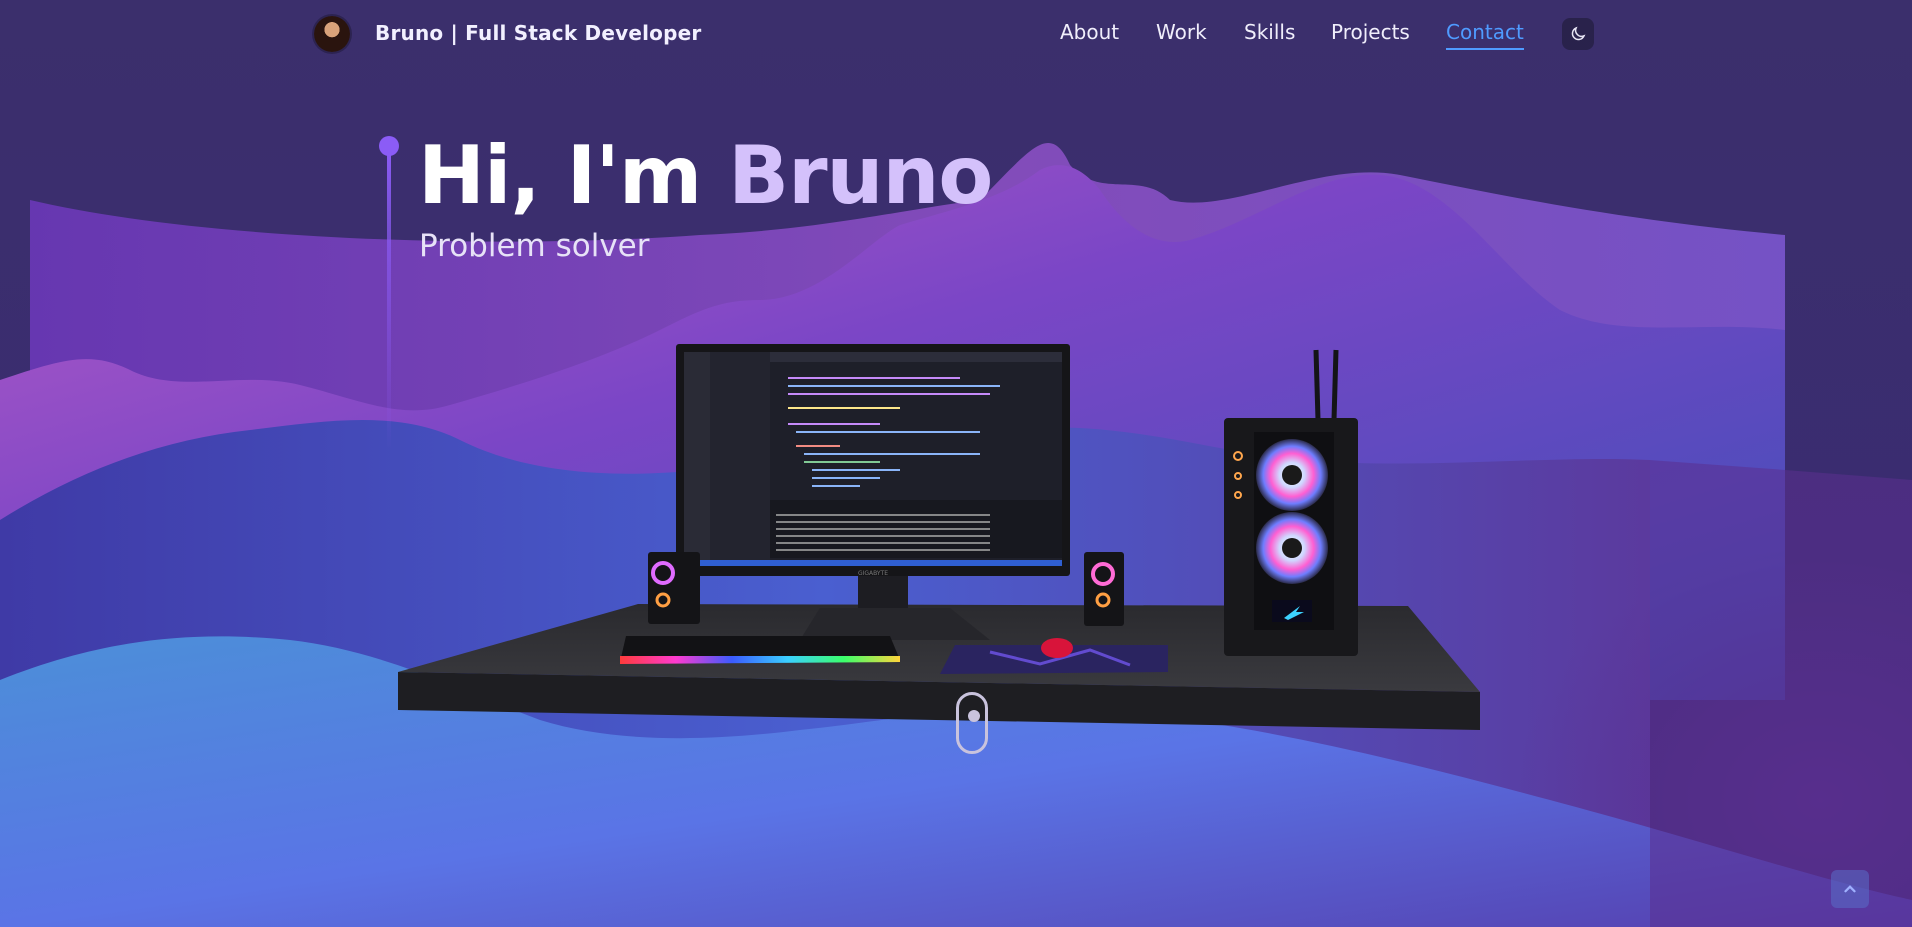 The height and width of the screenshot is (927, 1912). I want to click on hero-greeting: Hi, I'm, so click(573, 175).